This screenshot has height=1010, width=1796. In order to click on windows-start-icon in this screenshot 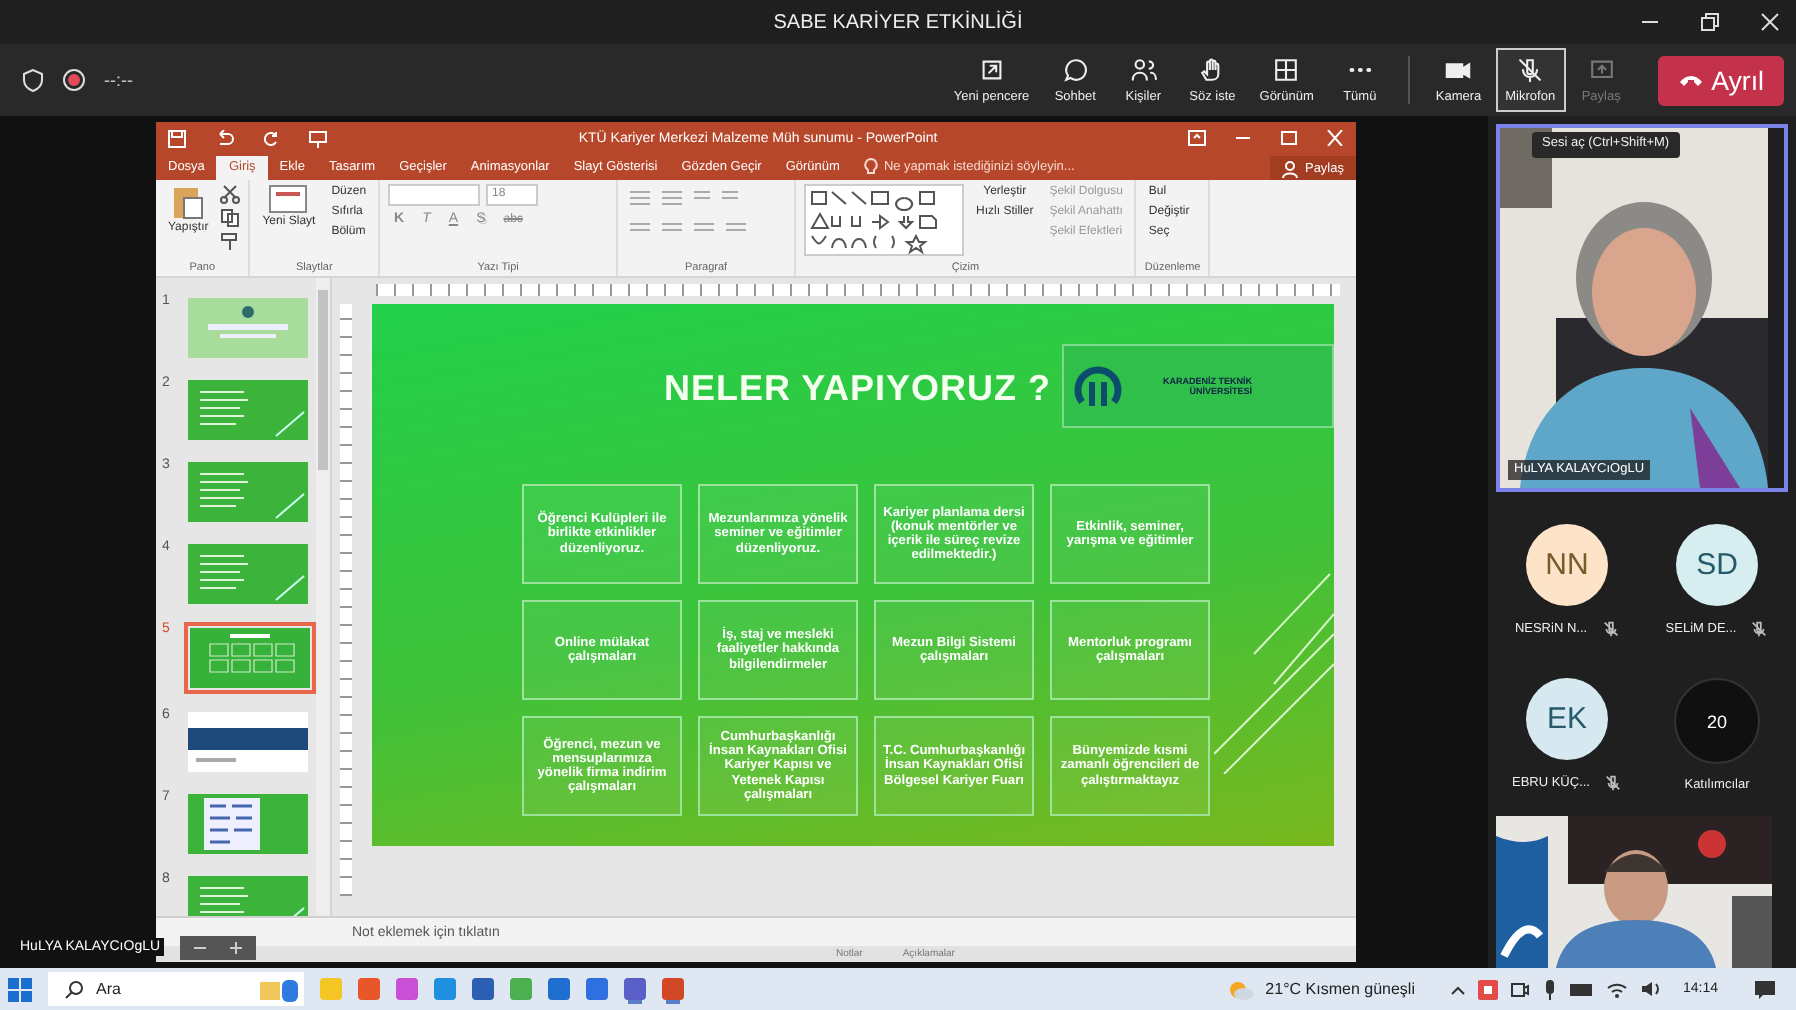, I will do `click(20, 989)`.